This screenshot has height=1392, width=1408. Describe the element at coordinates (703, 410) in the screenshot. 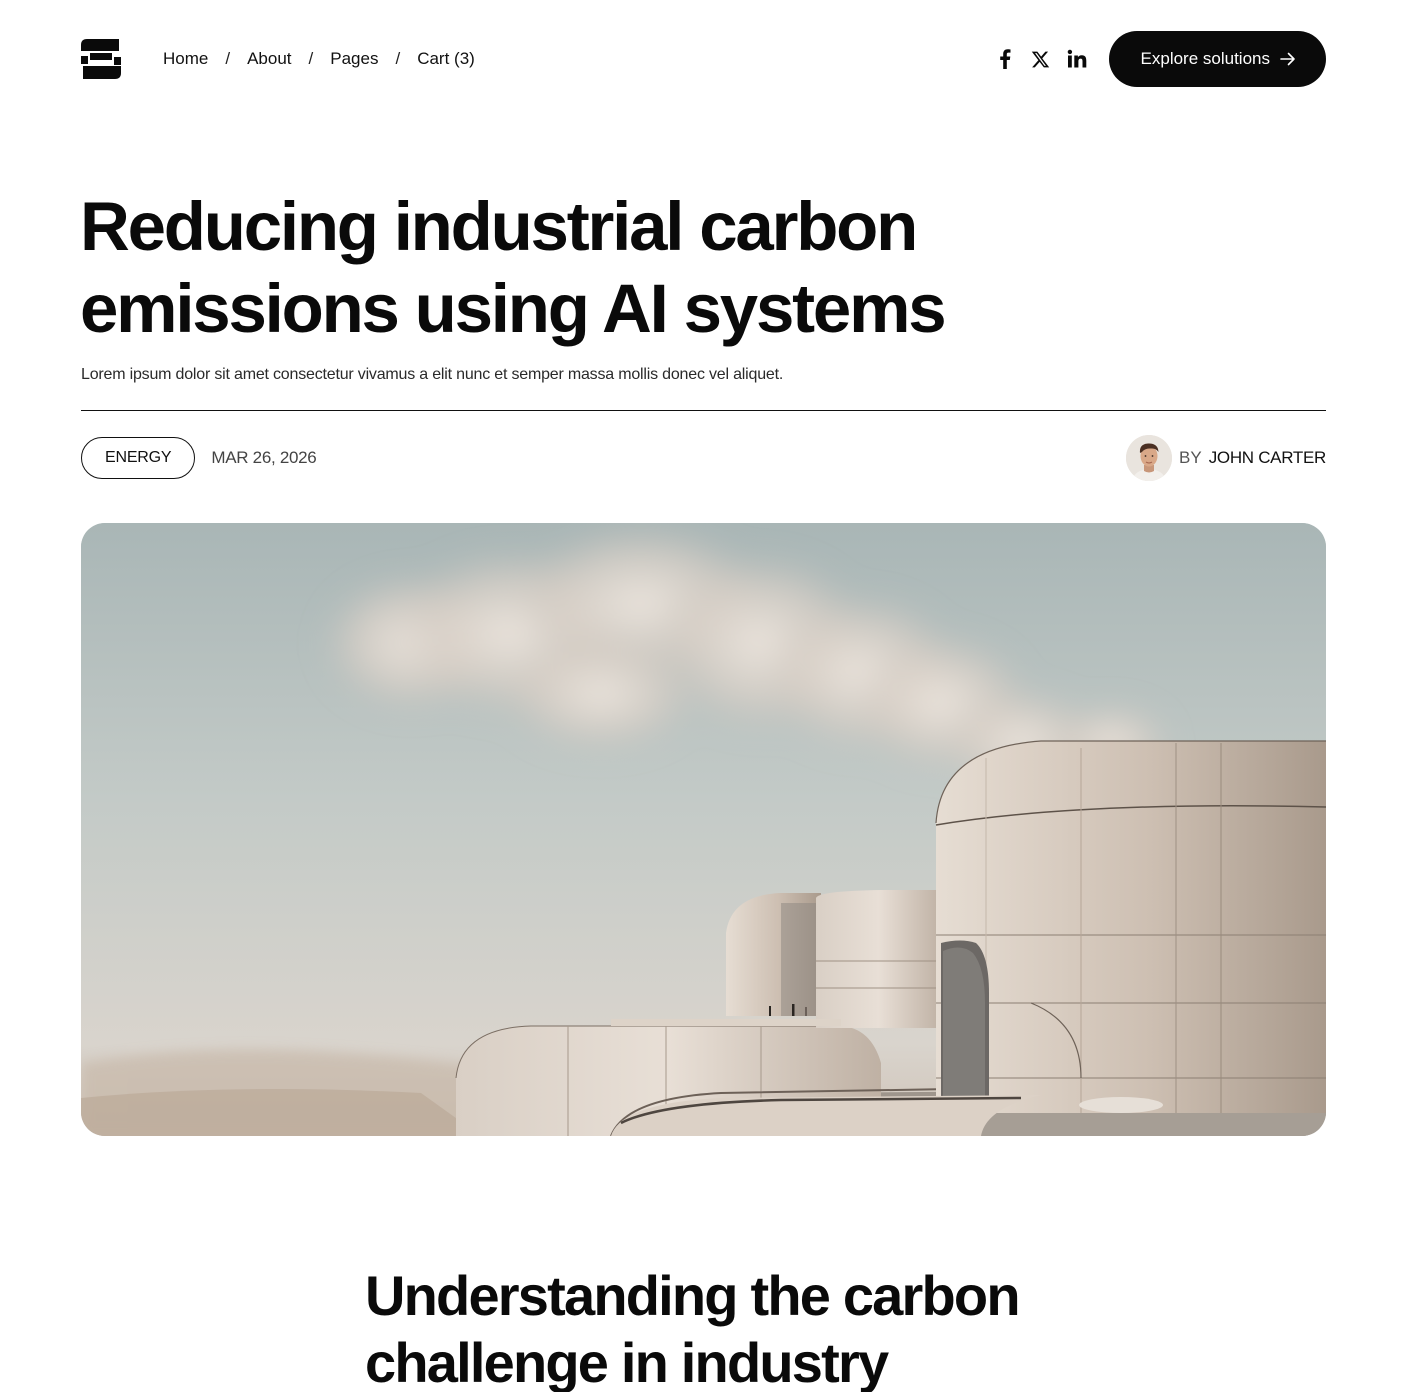

I see `divider` at that location.